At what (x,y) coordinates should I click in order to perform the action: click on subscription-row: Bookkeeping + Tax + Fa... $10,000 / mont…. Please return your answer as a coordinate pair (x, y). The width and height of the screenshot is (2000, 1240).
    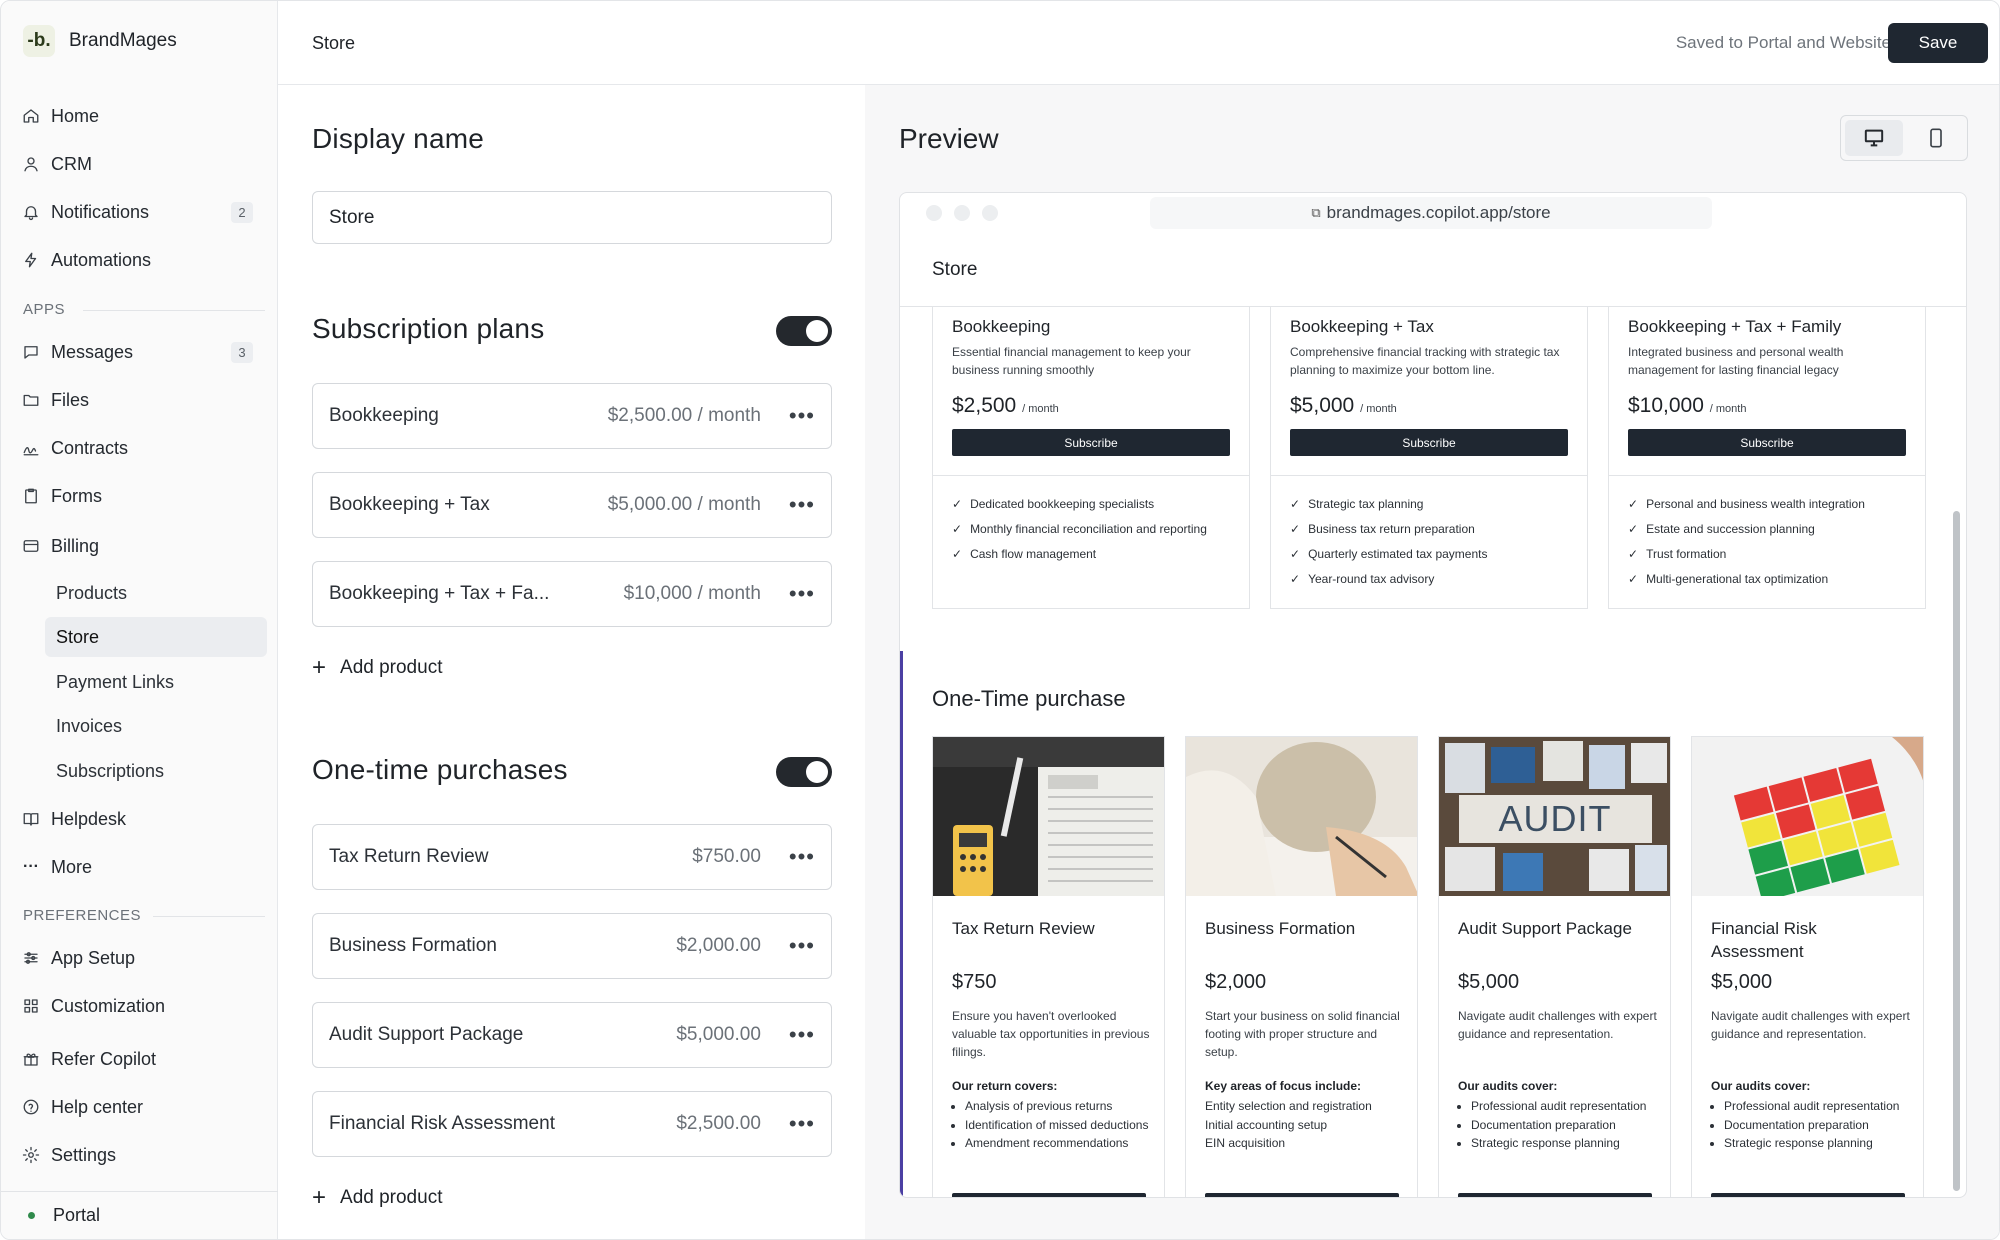
    Looking at the image, I should click on (572, 594).